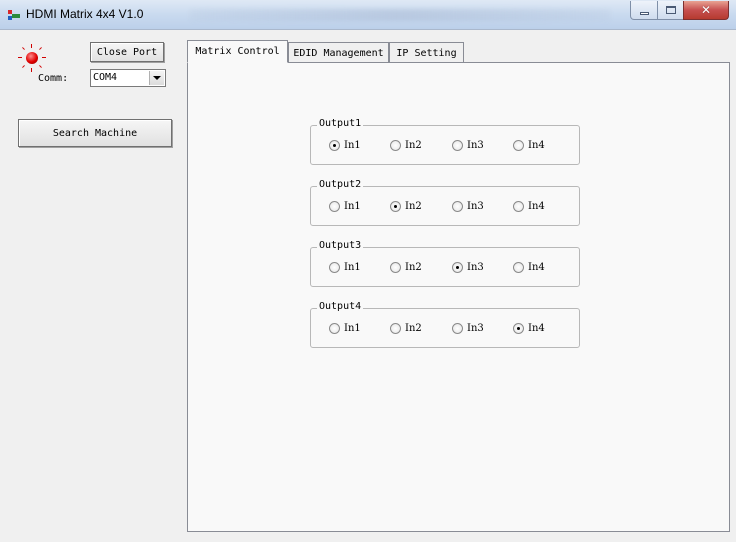 The height and width of the screenshot is (542, 736). I want to click on output1-in1-radio: In1, so click(345, 145).